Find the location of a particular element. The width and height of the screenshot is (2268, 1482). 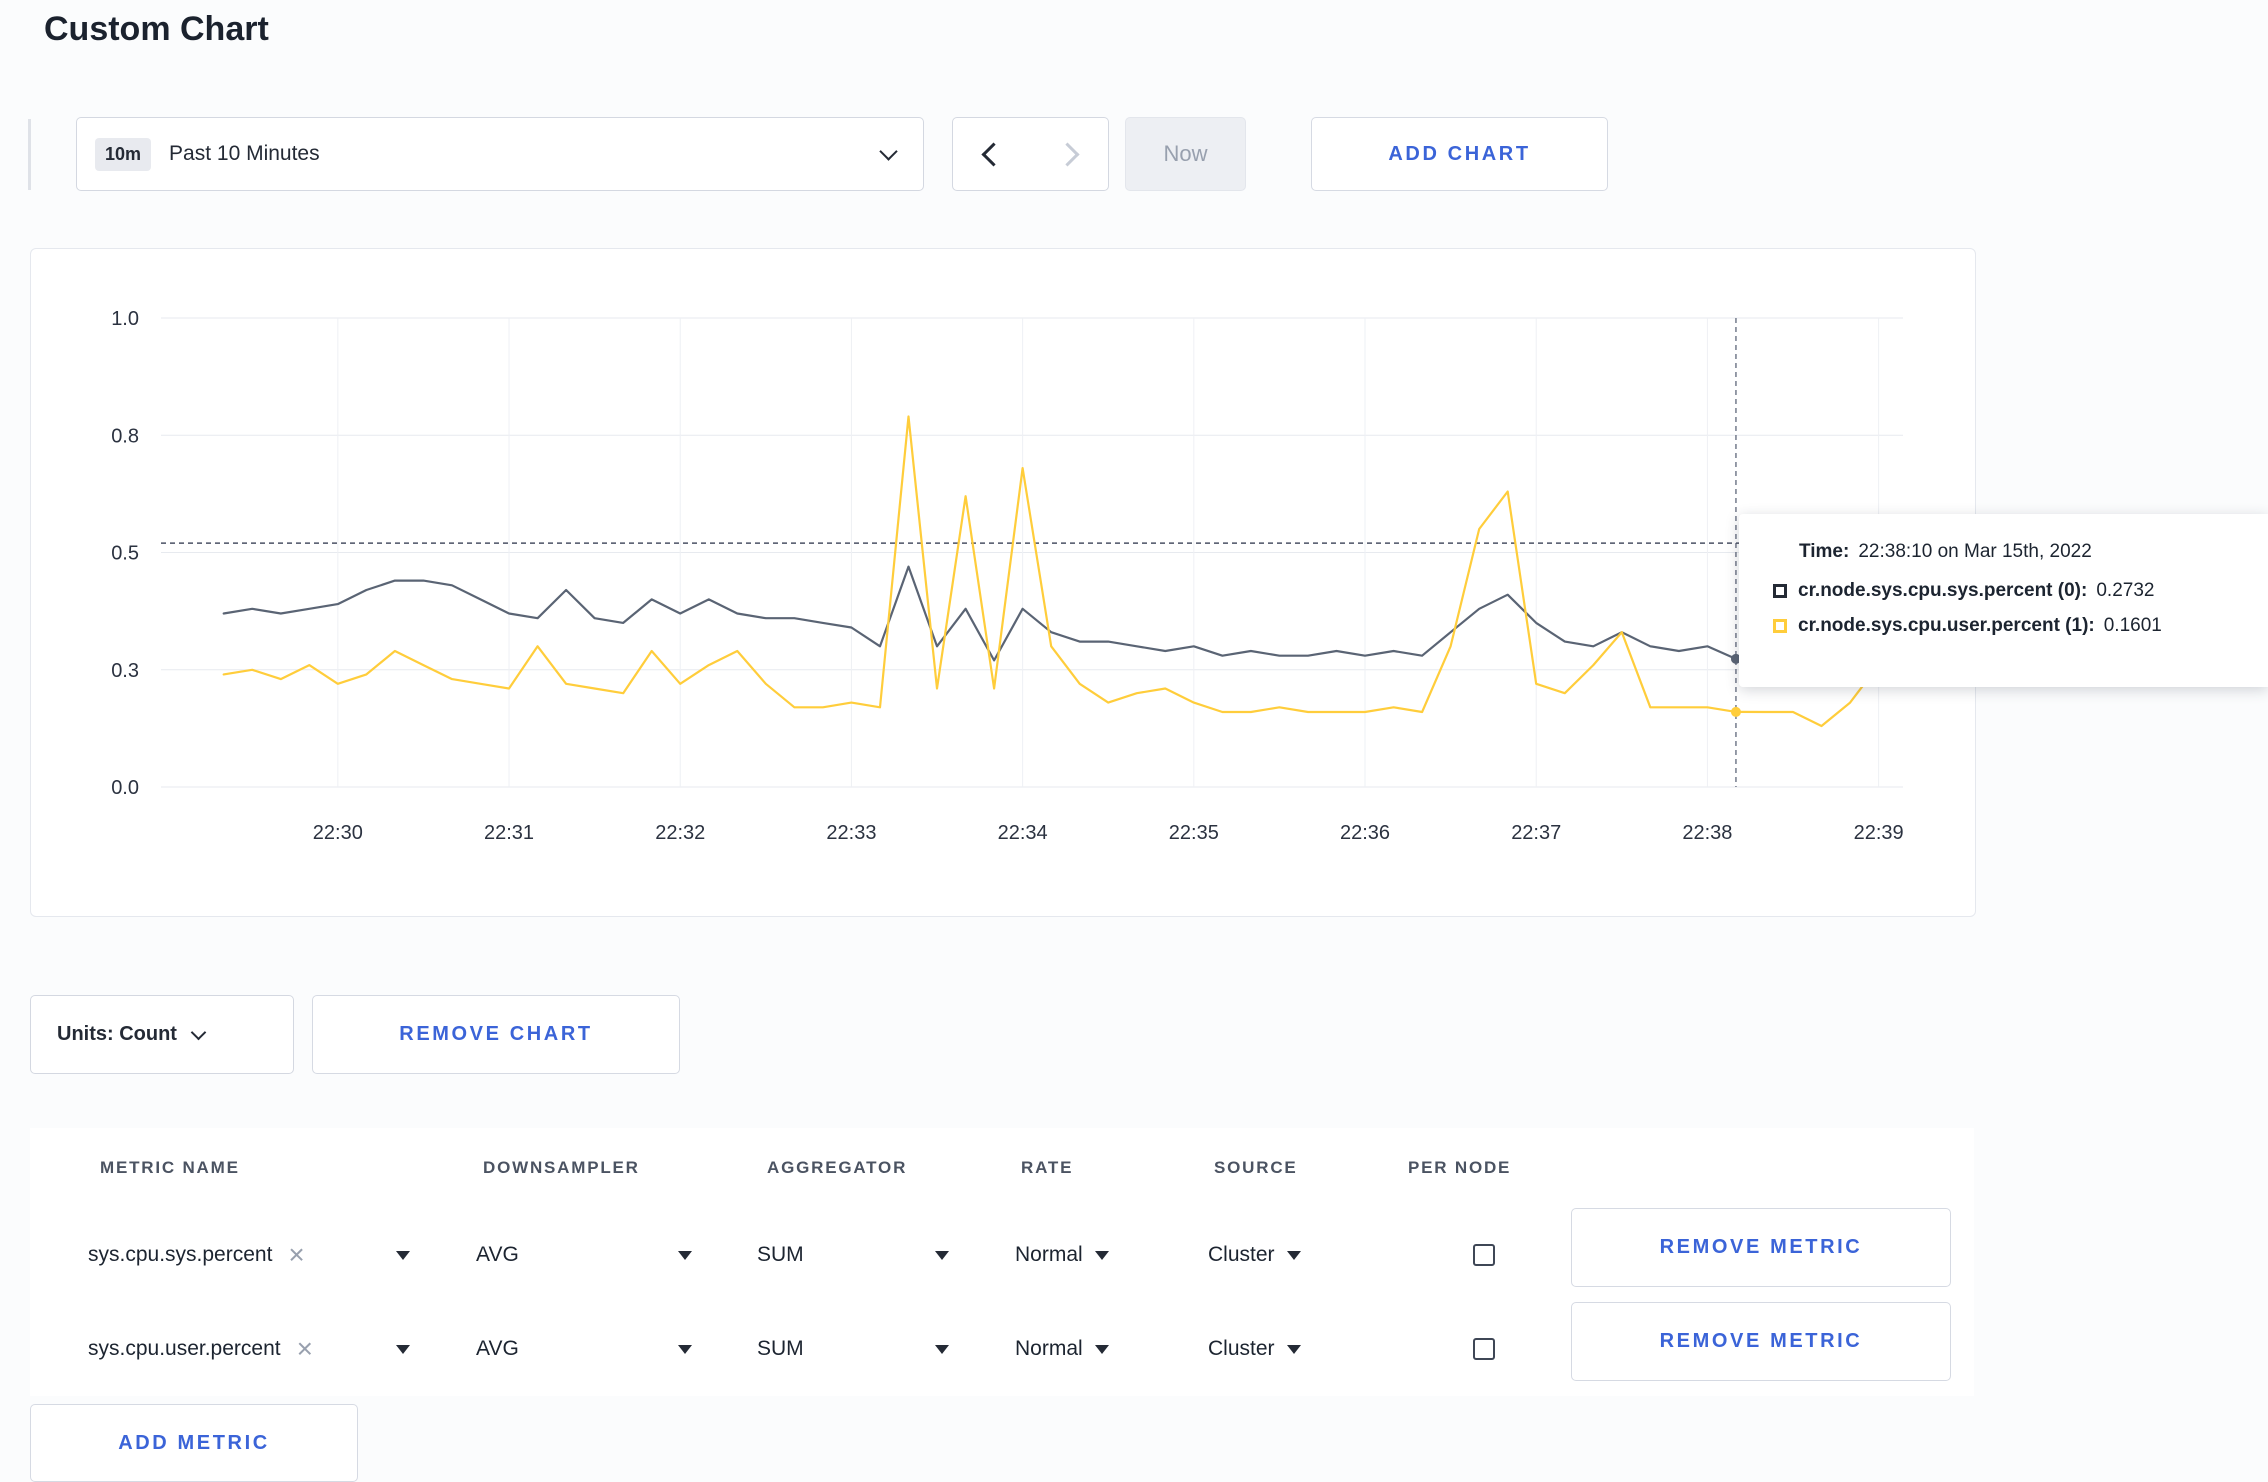

remove-chart-button: REMOVE CHART is located at coordinates (496, 1034).